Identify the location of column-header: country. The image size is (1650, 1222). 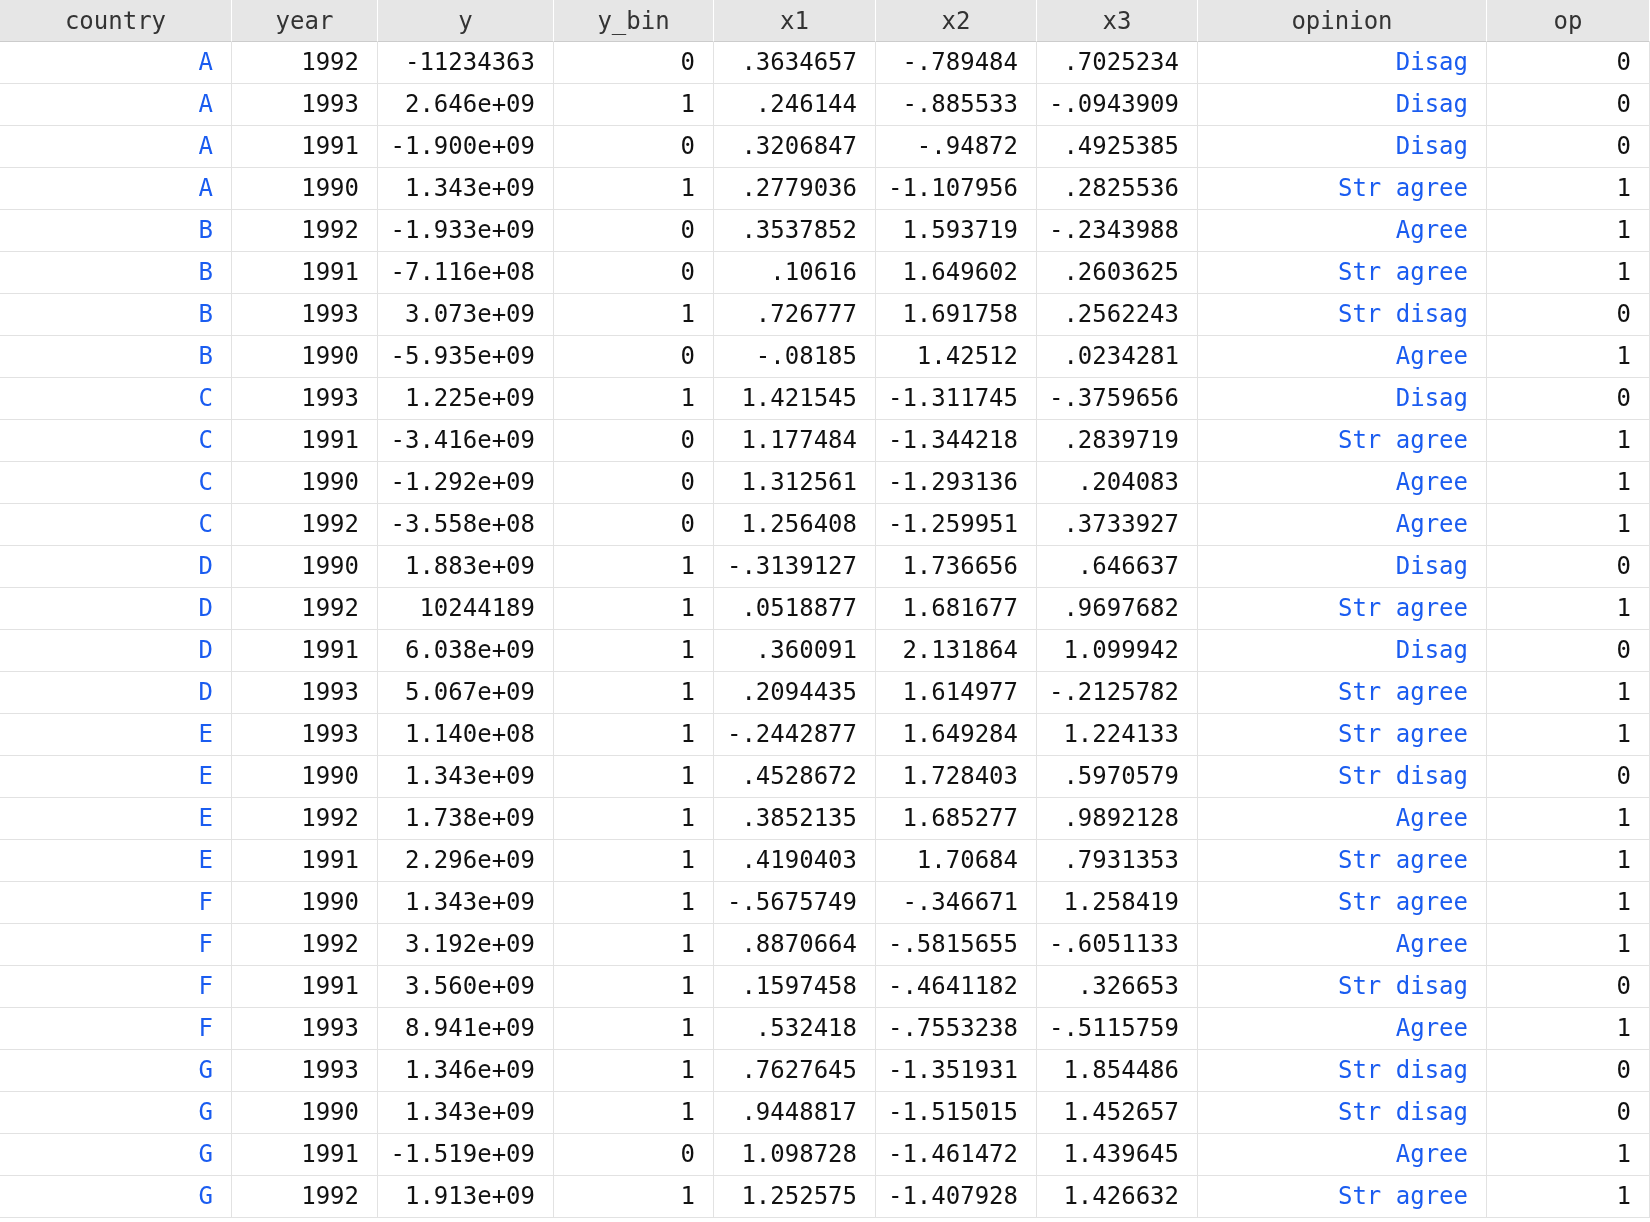
(116, 21).